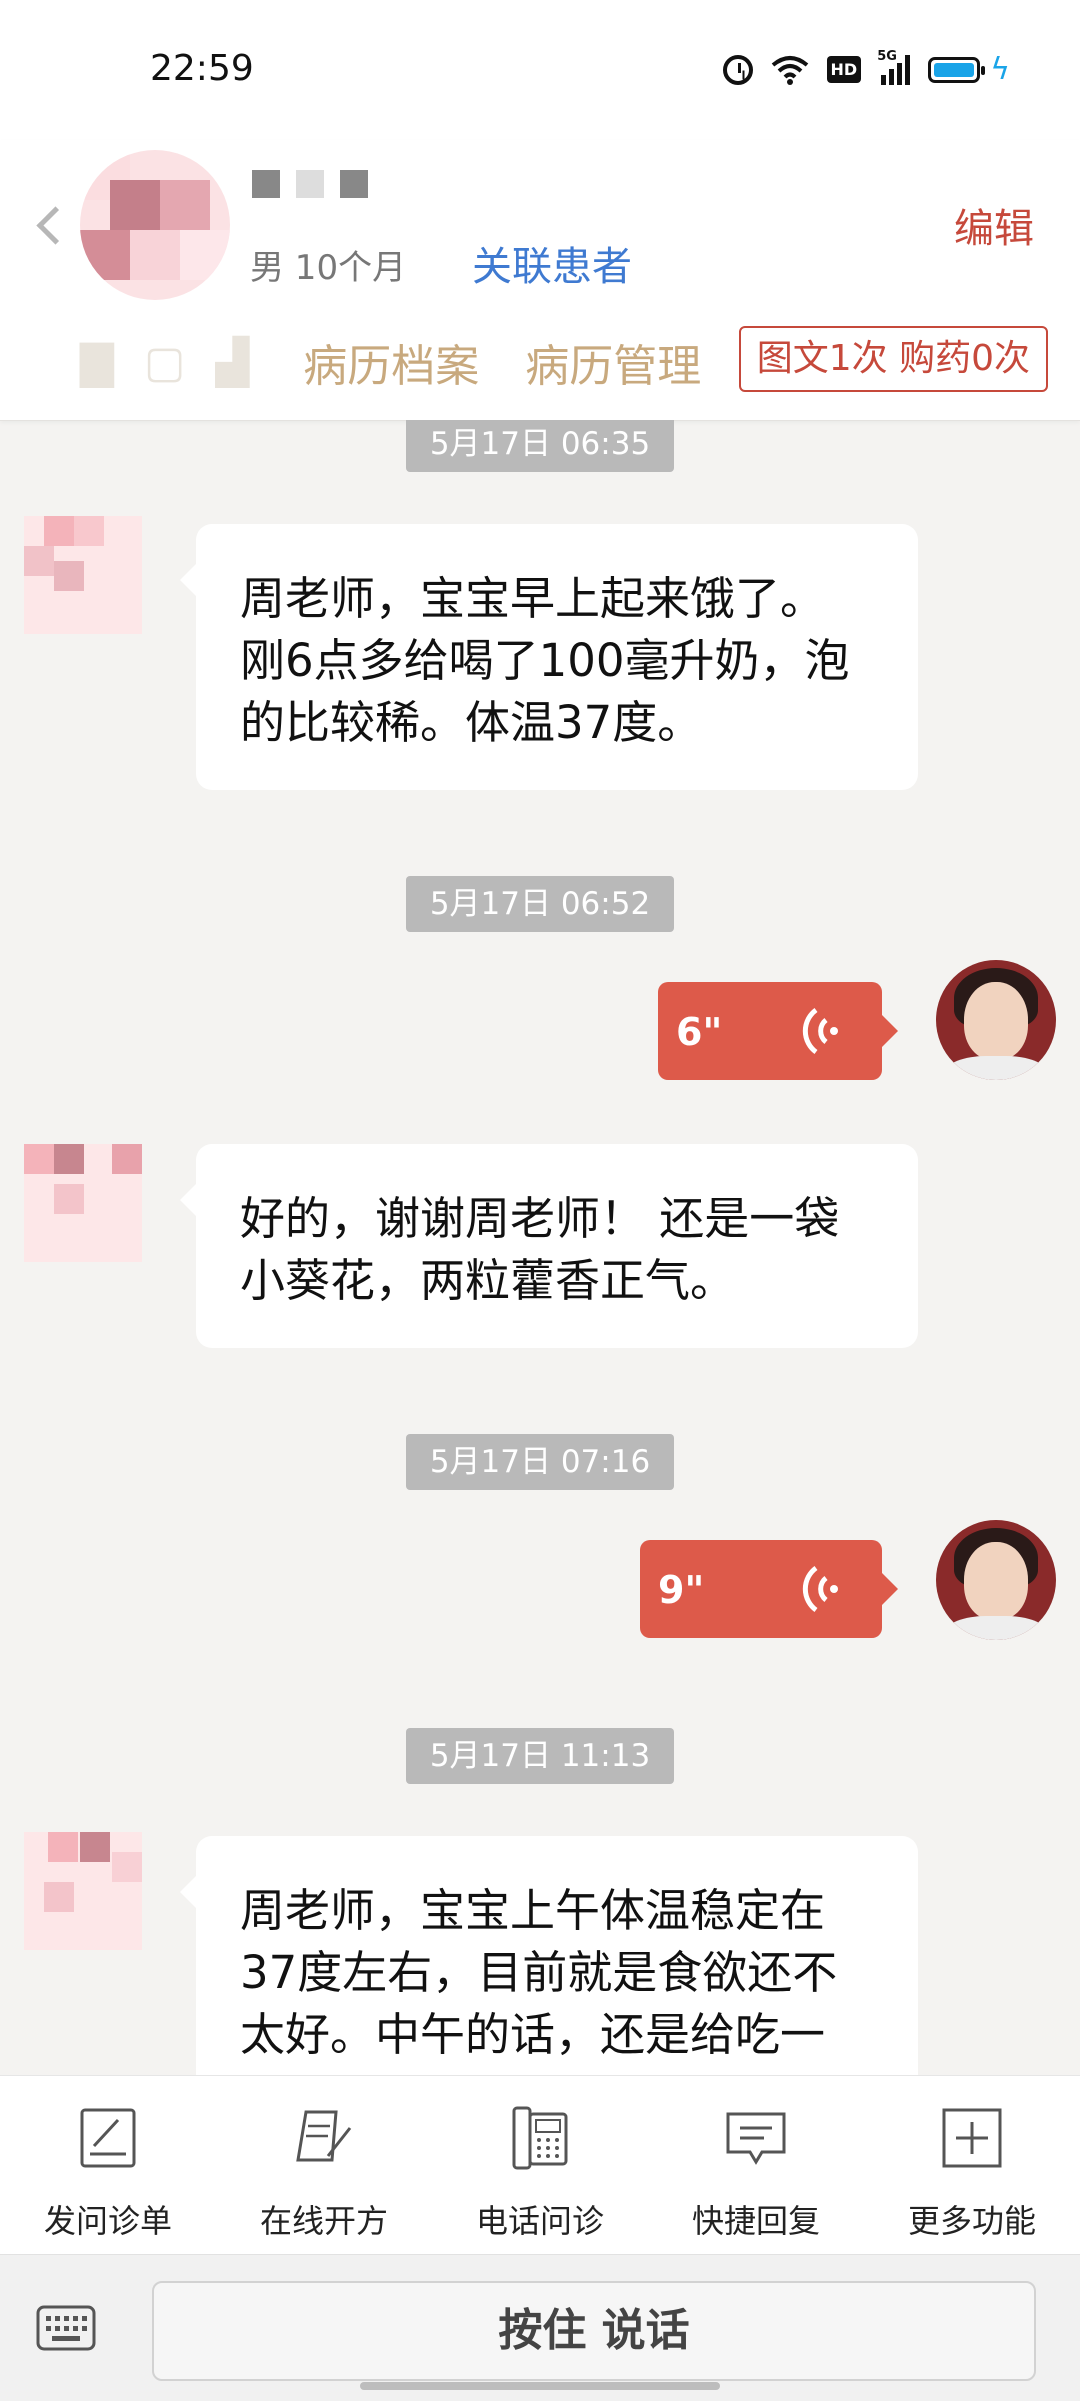 Image resolution: width=1080 pixels, height=2401 pixels. What do you see at coordinates (844, 69) in the screenshot?
I see `hd-badge: HD` at bounding box center [844, 69].